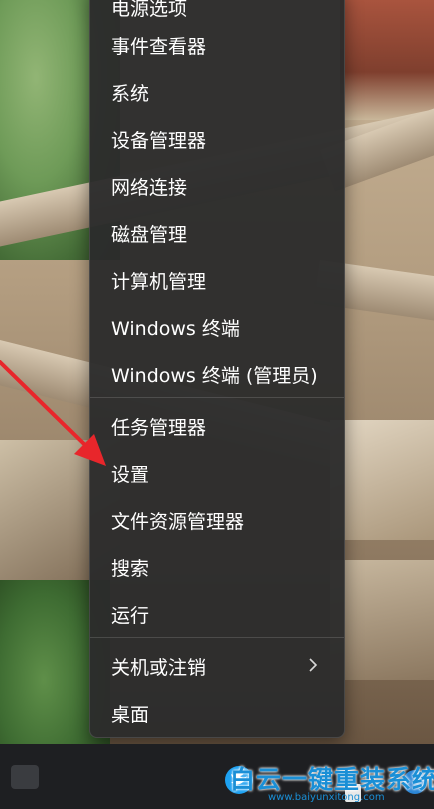 The height and width of the screenshot is (809, 434). What do you see at coordinates (217, 186) in the screenshot?
I see `menu-item-network-connections: 网络连接` at bounding box center [217, 186].